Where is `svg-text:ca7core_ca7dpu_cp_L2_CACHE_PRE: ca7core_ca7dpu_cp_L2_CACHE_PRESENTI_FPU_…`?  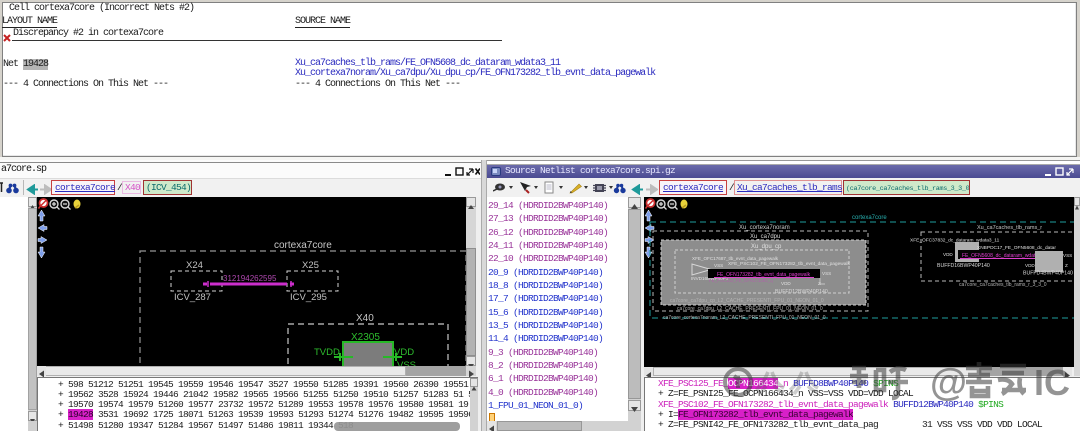 svg-text:ca7core_ca7dpu_cp_L2_CACHE_PRE: ca7core_ca7dpu_cp_L2_CACHE_PRESENTI_FPU_… is located at coordinates (747, 301).